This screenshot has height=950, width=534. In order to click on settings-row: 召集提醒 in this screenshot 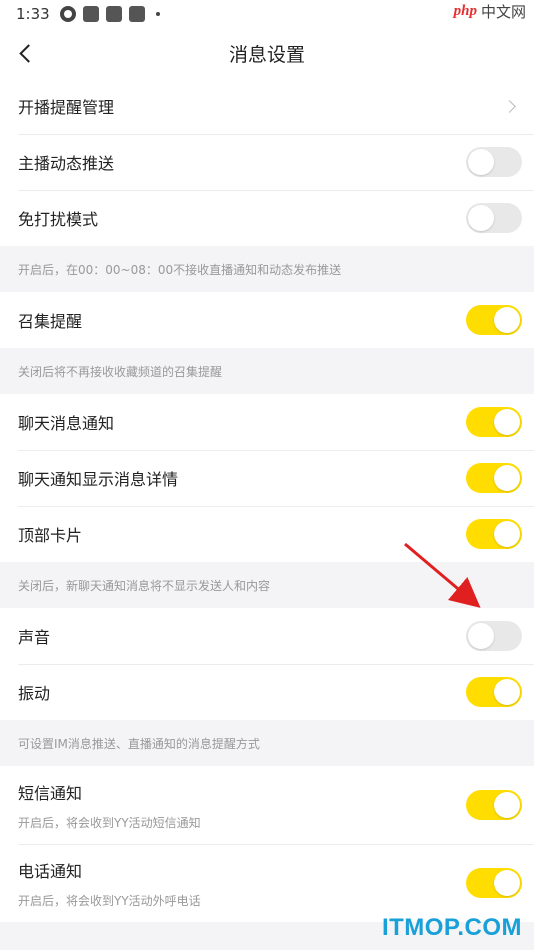, I will do `click(267, 320)`.